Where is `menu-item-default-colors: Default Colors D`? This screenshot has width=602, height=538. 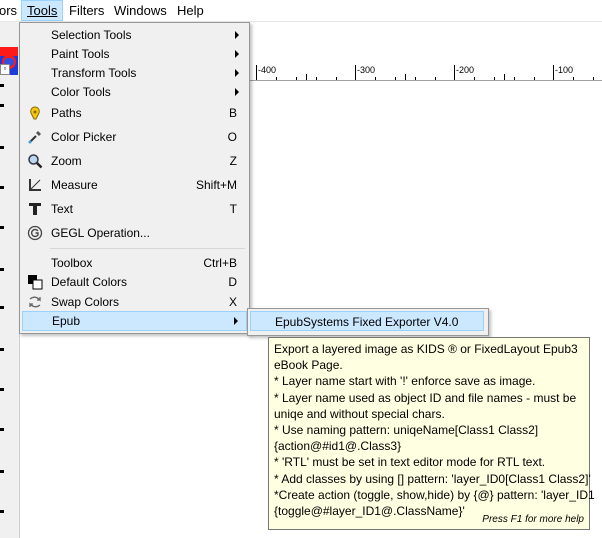
menu-item-default-colors: Default Colors D is located at coordinates (134, 282).